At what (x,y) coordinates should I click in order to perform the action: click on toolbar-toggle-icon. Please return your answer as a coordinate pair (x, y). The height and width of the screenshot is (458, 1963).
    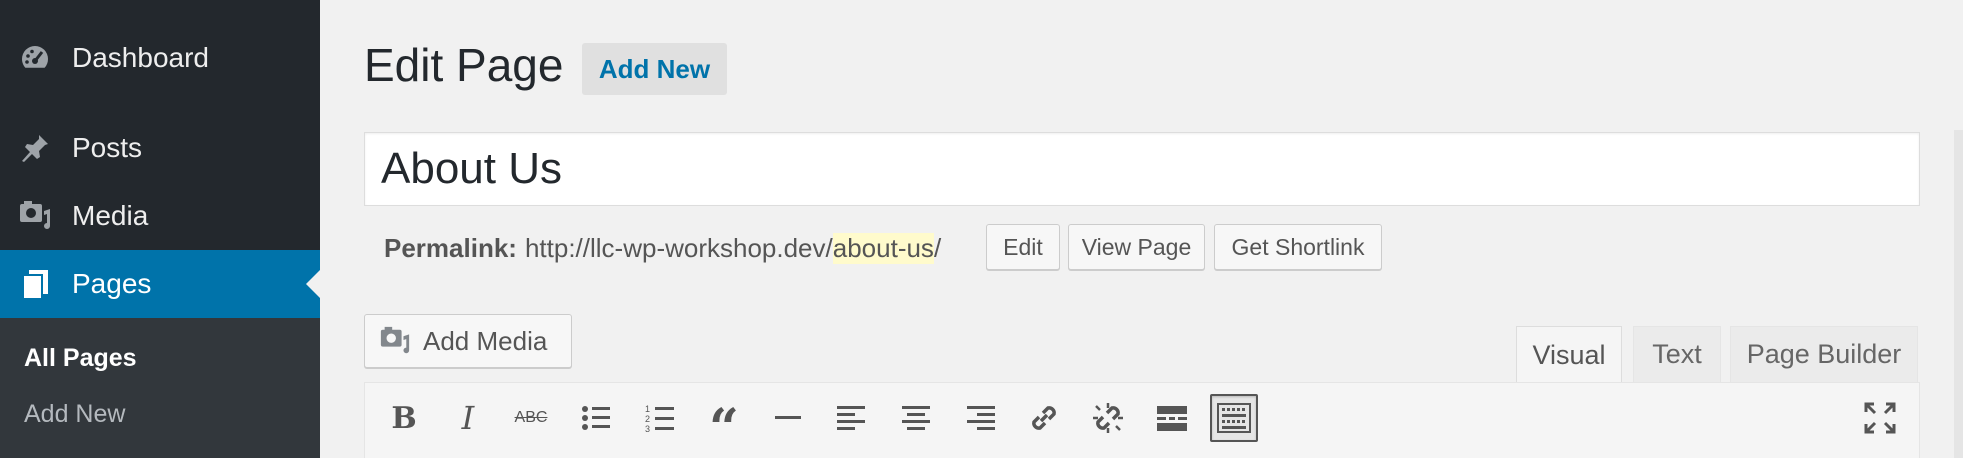
    Looking at the image, I should click on (1234, 418).